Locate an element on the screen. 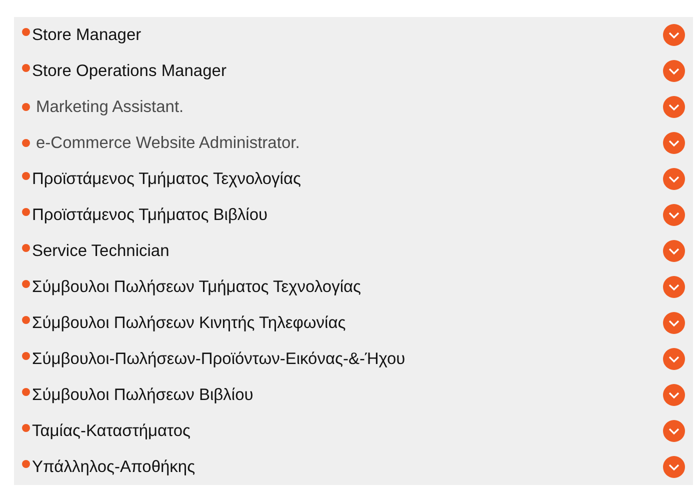 Image resolution: width=700 pixels, height=502 pixels. job-title: Προϊστάμενος Τμήματος Τεχνολογίας is located at coordinates (347, 179).